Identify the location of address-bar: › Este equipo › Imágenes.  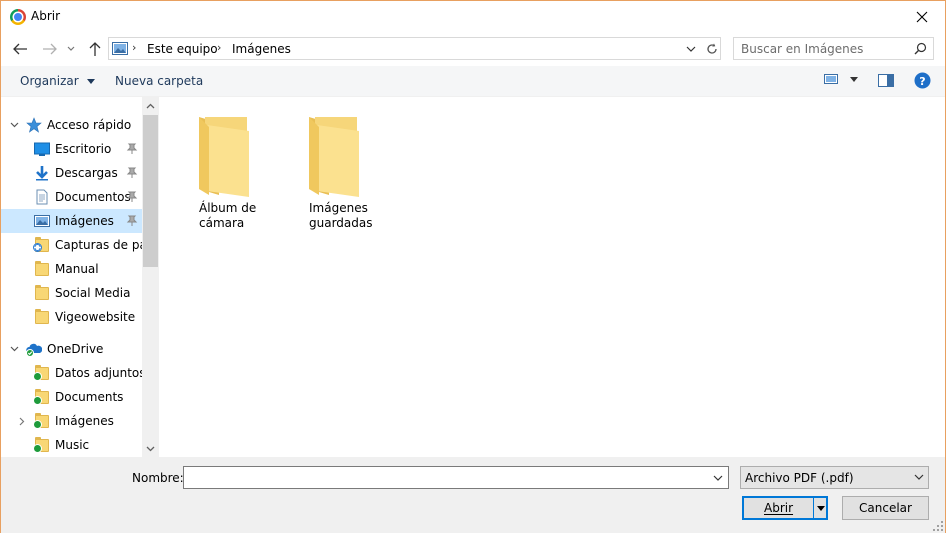
(414, 48).